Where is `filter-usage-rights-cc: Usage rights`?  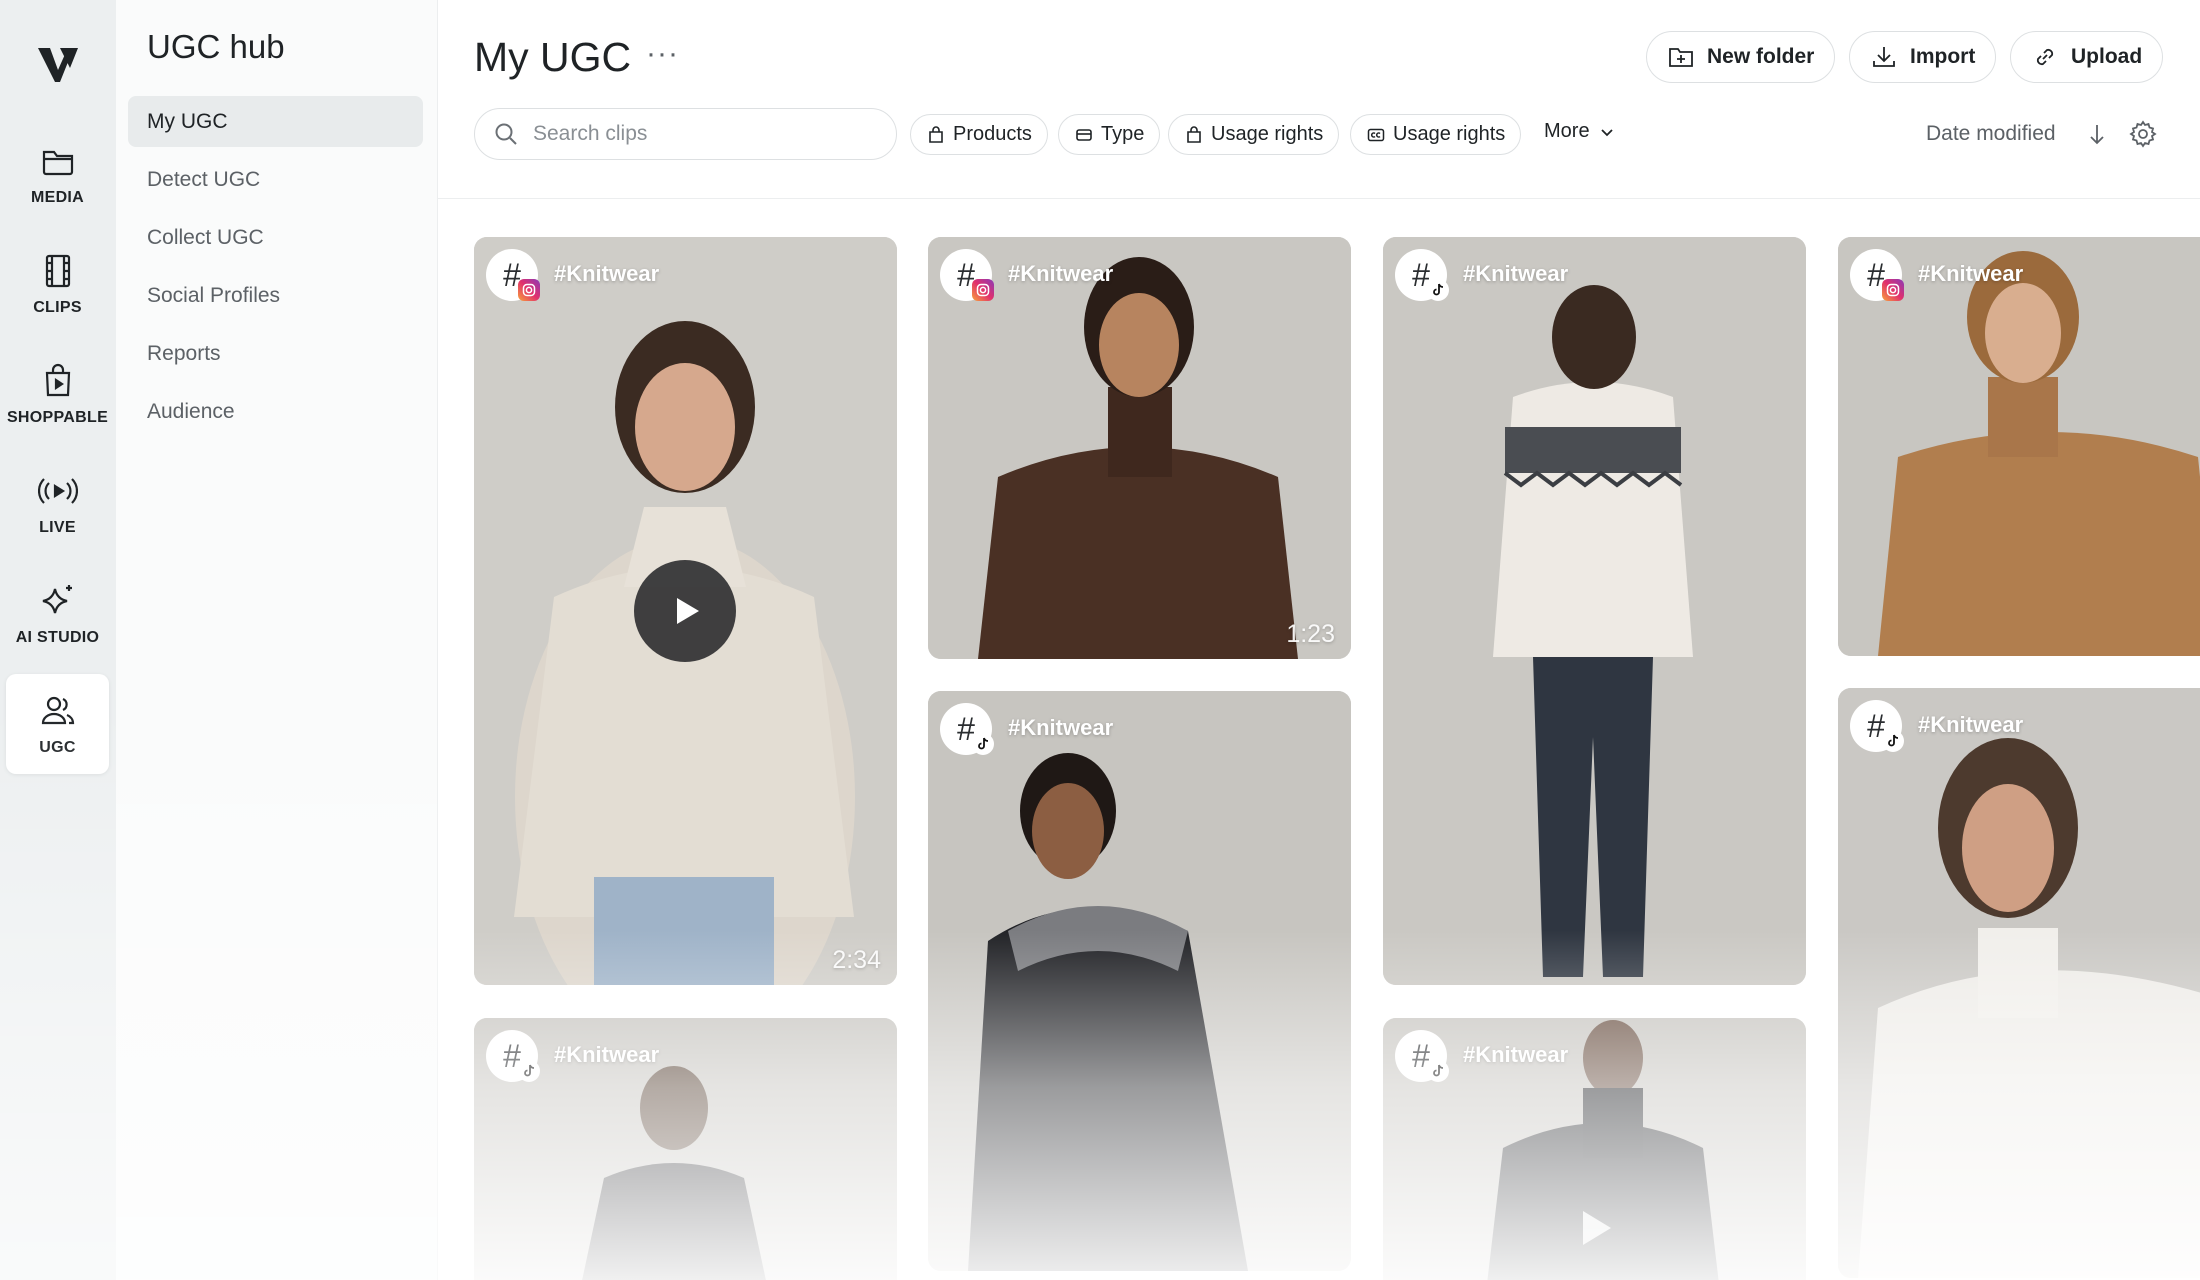
filter-usage-rights-cc: Usage rights is located at coordinates (1436, 134).